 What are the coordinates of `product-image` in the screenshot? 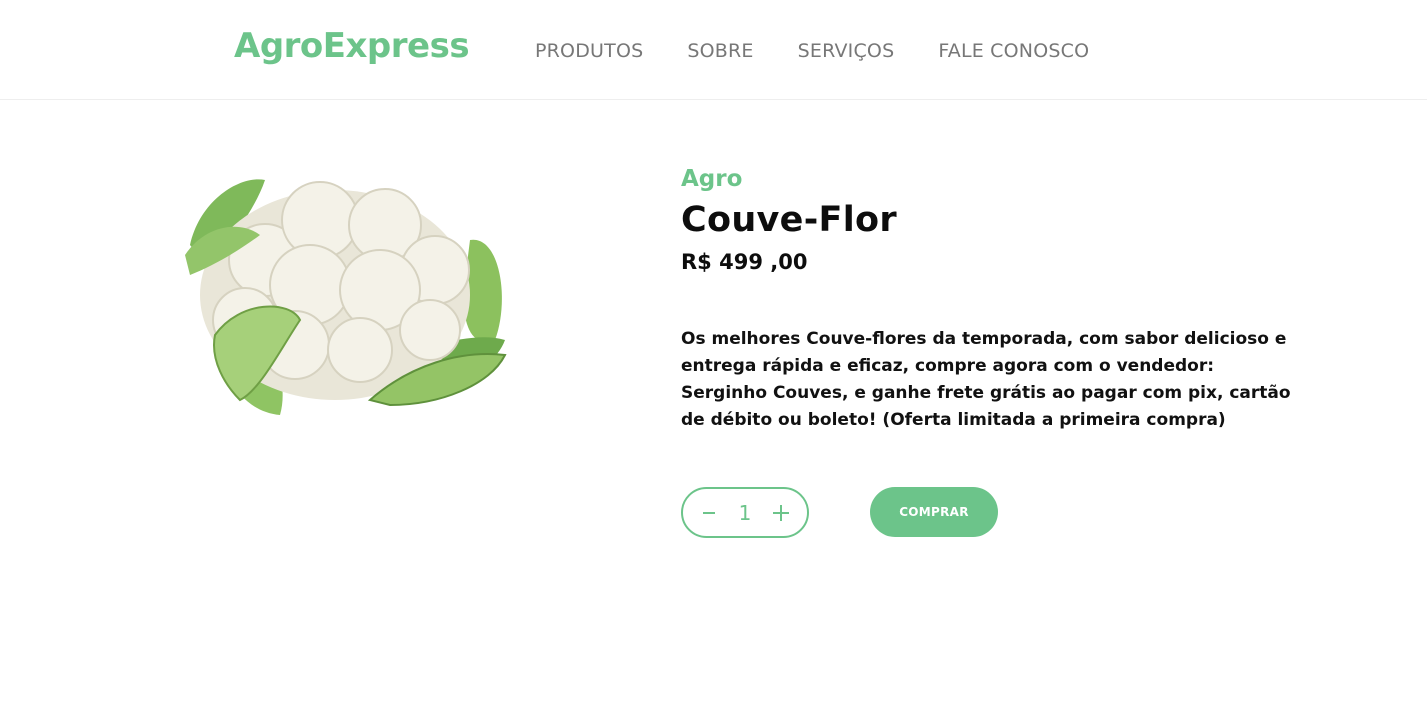 It's located at (340, 290).